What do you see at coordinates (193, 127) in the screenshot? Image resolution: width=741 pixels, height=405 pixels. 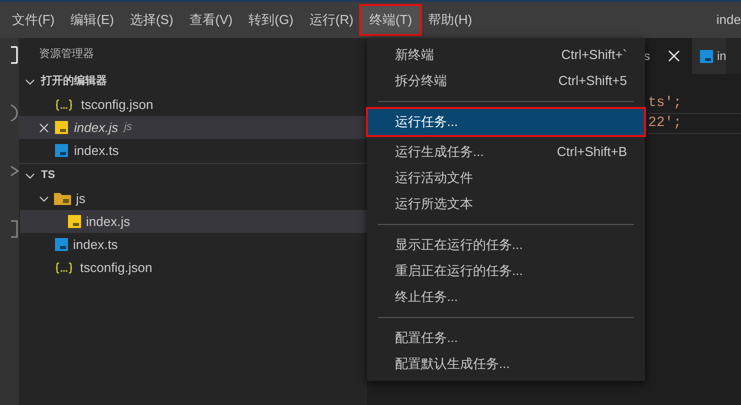 I see `open-editor-item: index.js js` at bounding box center [193, 127].